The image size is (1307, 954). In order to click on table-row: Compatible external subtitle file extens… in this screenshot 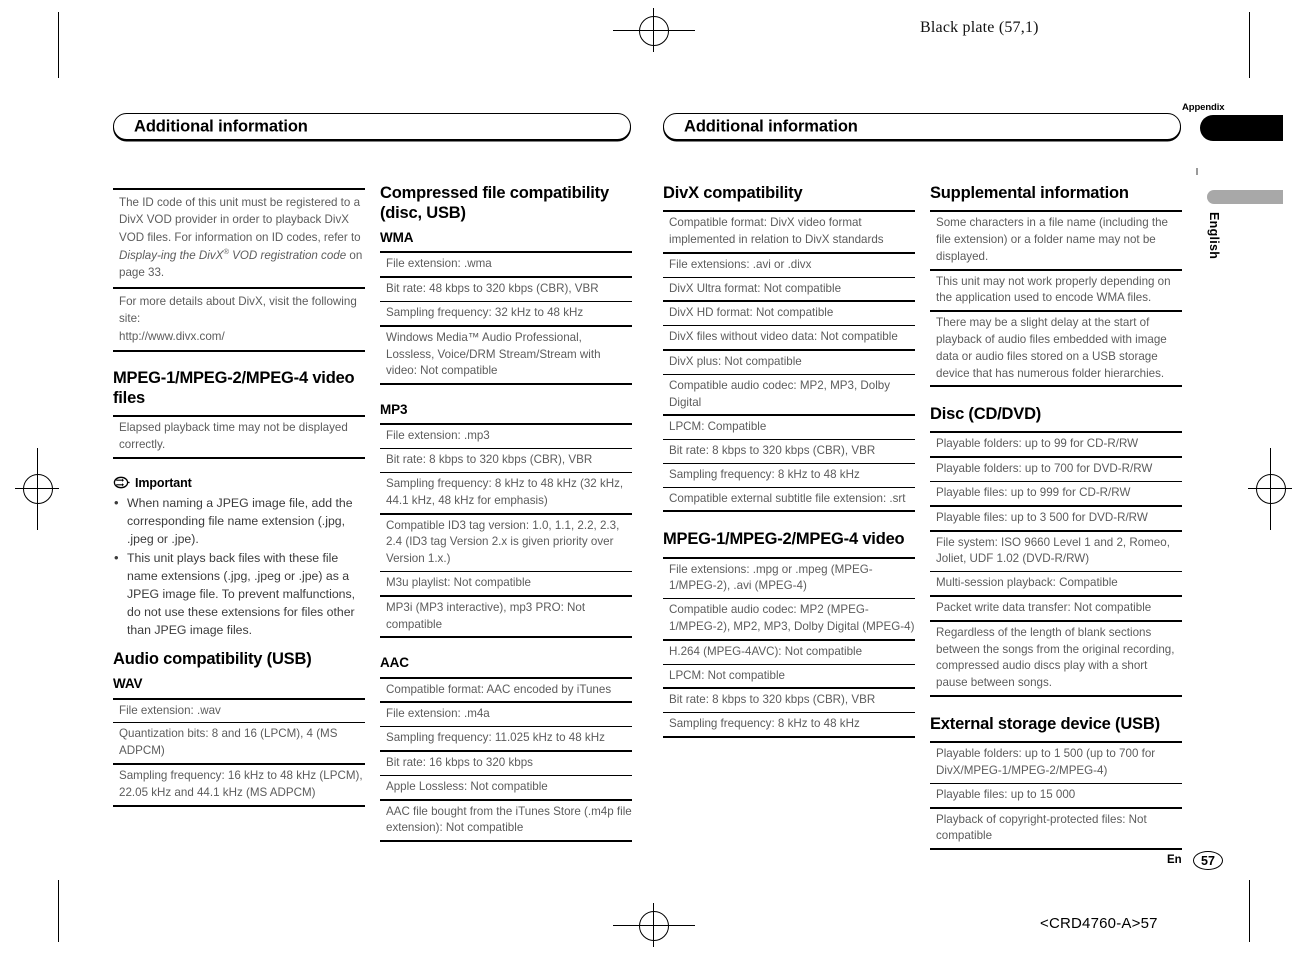, I will do `click(787, 498)`.